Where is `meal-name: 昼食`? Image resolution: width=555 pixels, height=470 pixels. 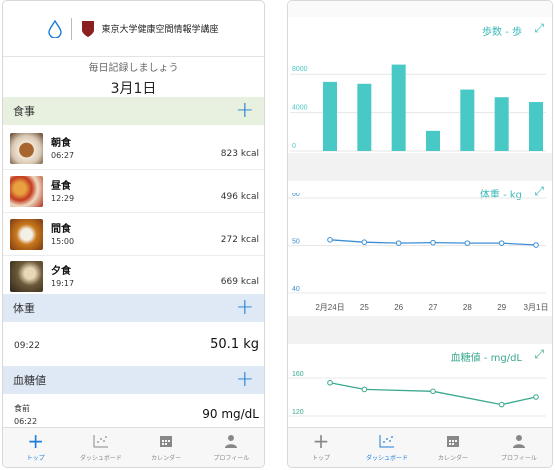 meal-name: 昼食 is located at coordinates (61, 186).